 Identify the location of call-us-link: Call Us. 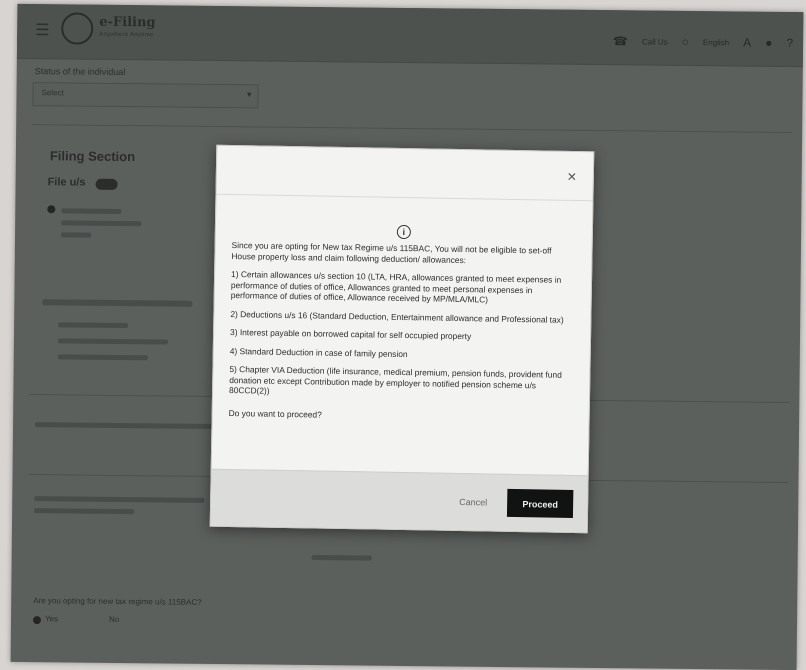
(655, 41).